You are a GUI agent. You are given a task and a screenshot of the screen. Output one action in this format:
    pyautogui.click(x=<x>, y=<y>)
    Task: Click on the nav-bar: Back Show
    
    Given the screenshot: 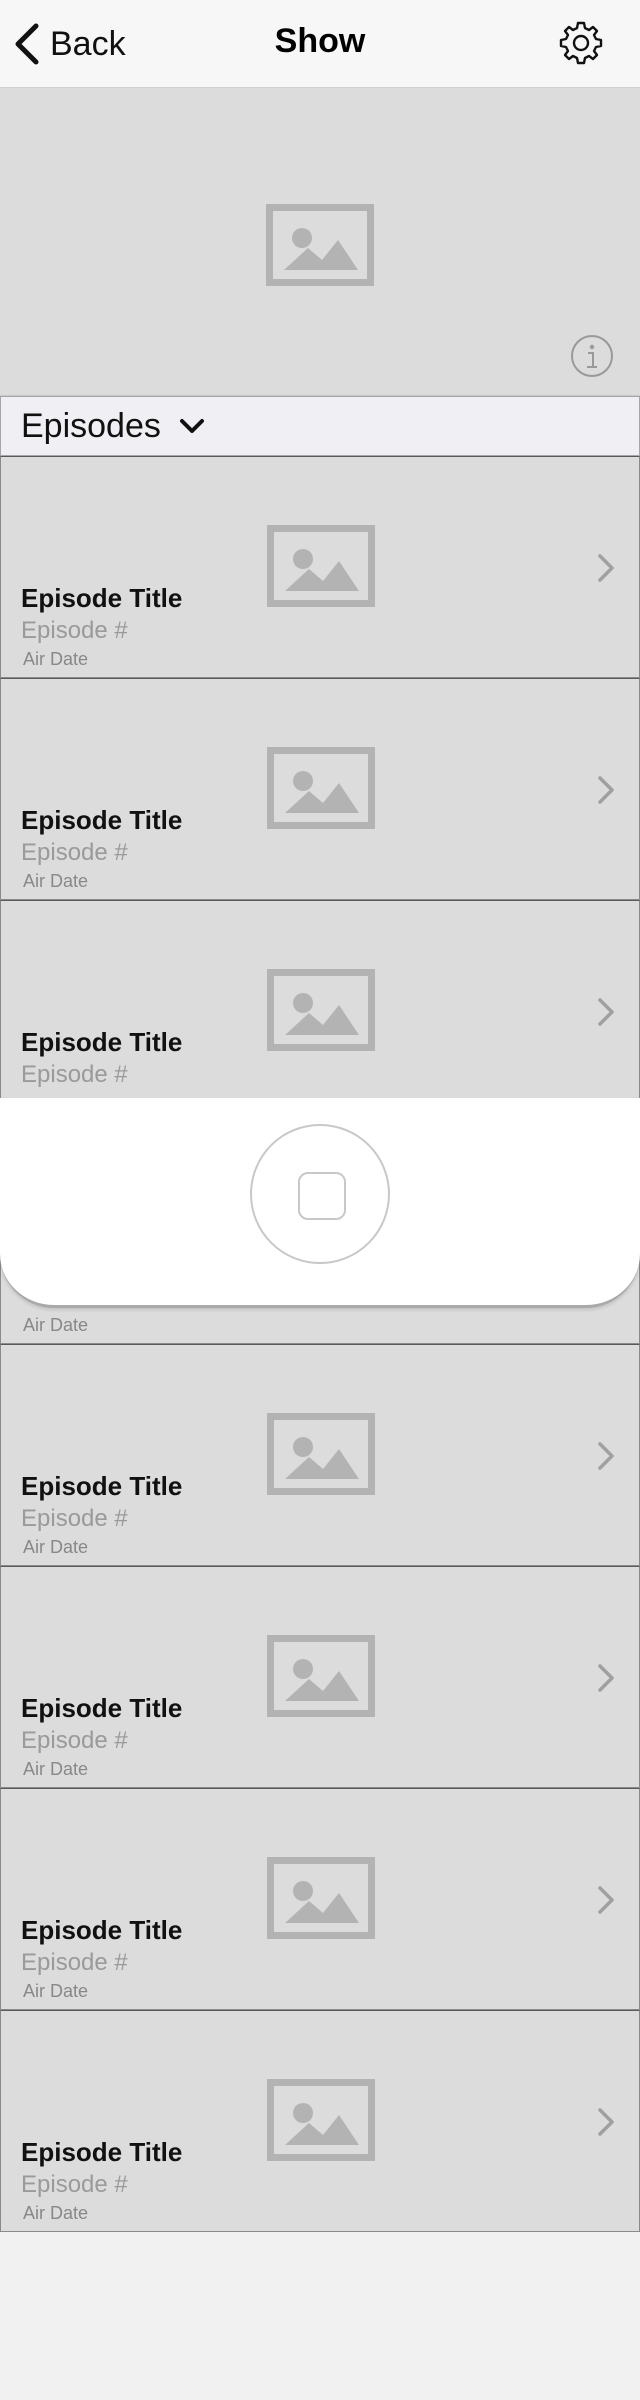 What is the action you would take?
    pyautogui.click(x=320, y=44)
    